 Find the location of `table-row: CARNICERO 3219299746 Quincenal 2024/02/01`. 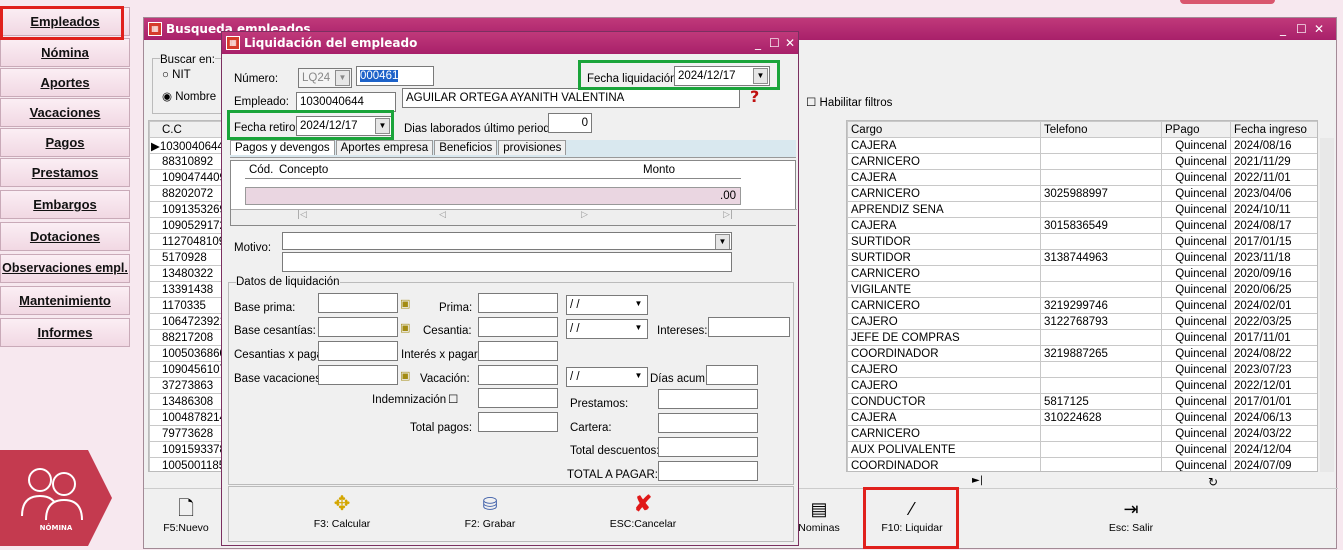

table-row: CARNICERO 3219299746 Quincenal 2024/02/01 is located at coordinates (1082, 305).